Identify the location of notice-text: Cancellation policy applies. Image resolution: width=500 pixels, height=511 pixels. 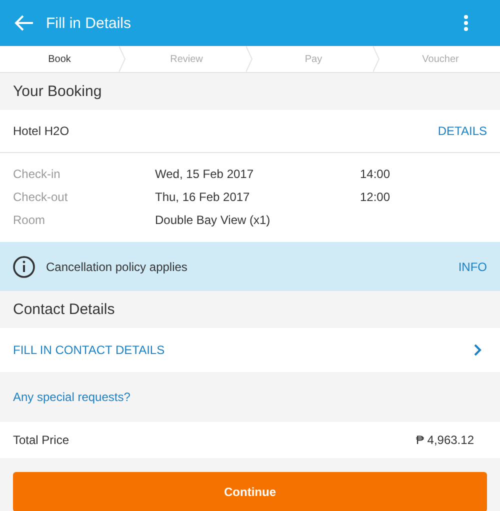
(117, 267).